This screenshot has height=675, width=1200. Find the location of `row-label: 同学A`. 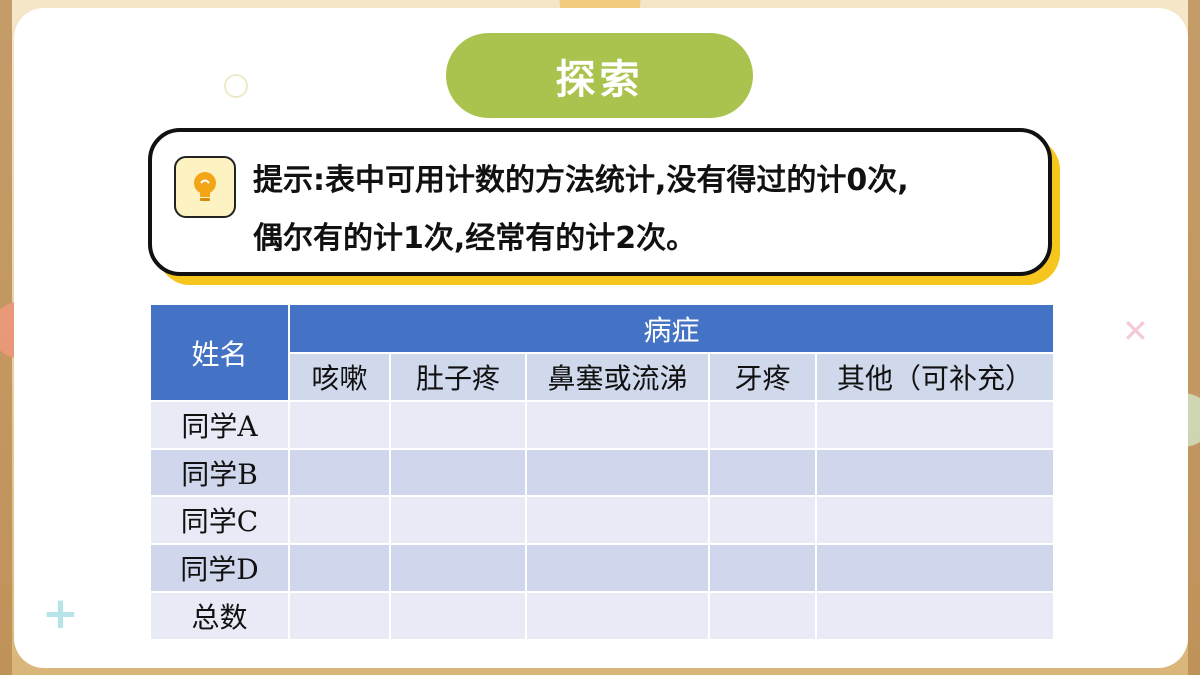

row-label: 同学A is located at coordinates (219, 425).